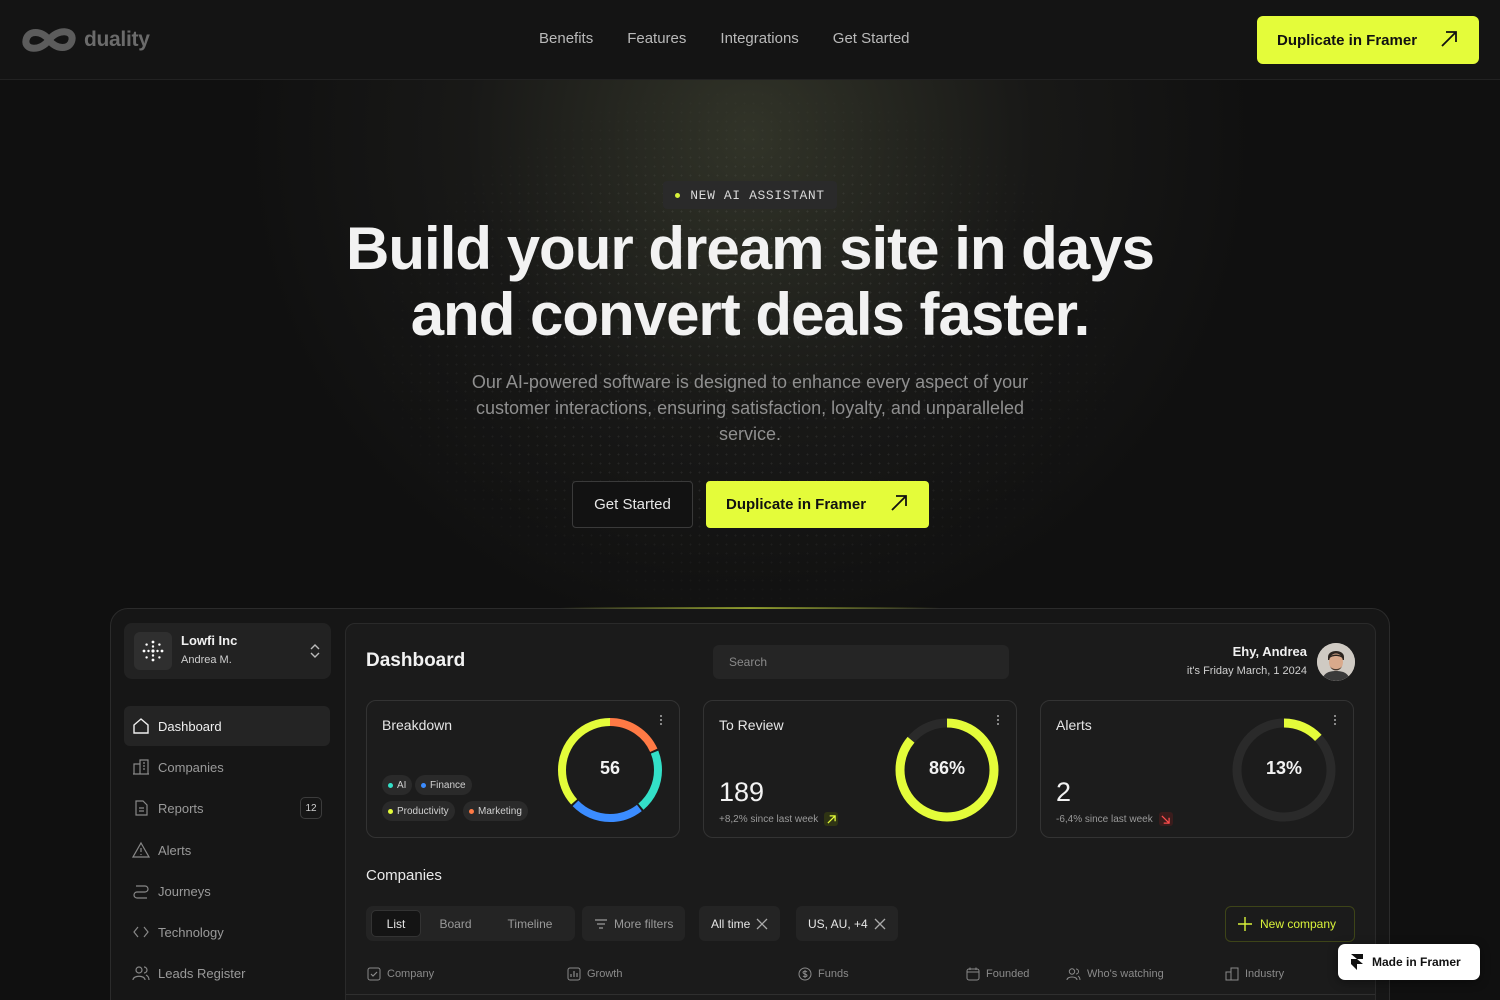 The image size is (1500, 1000). I want to click on trend-down-icon, so click(1165, 819).